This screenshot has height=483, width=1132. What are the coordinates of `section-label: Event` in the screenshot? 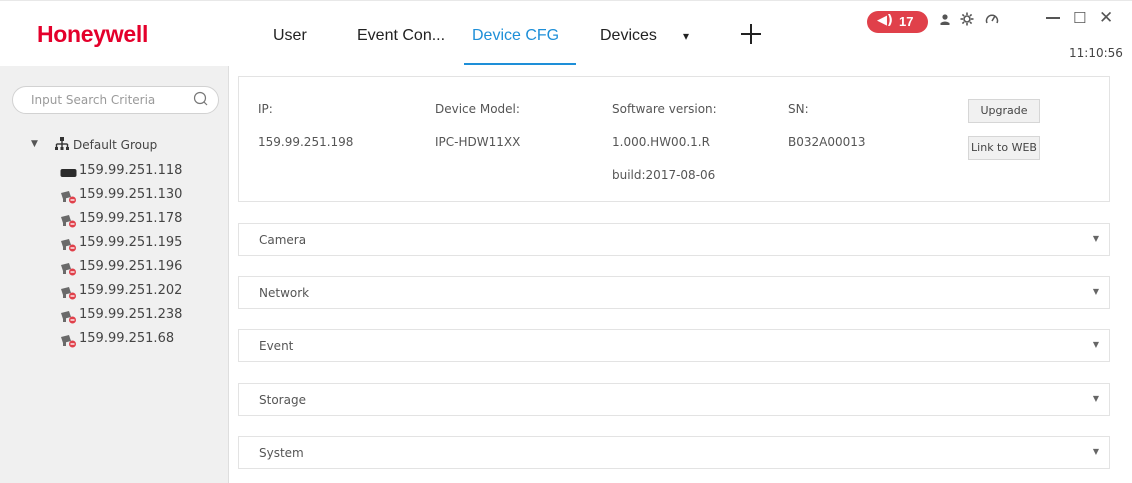 It's located at (276, 346).